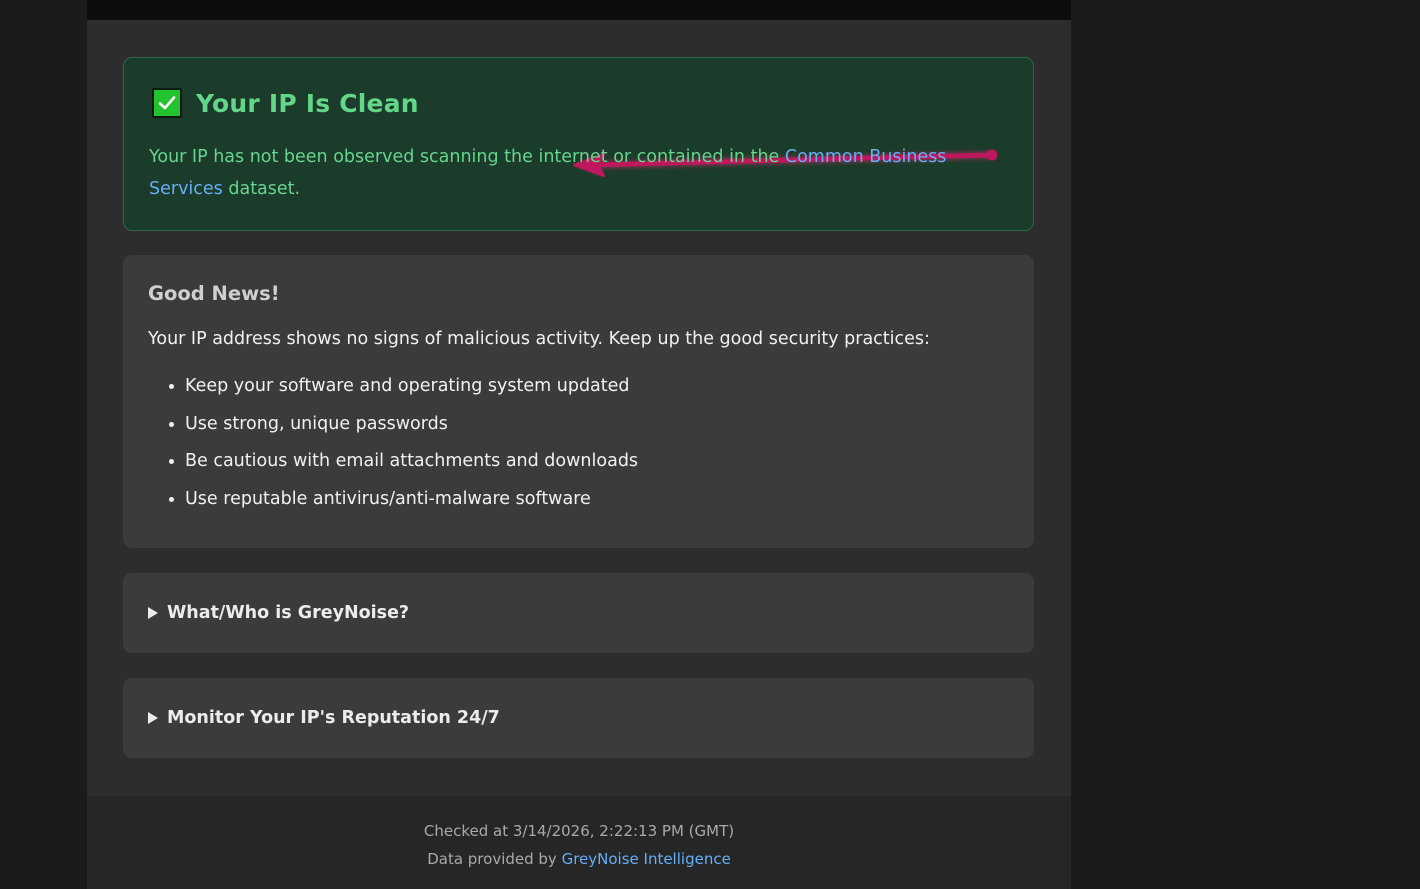 The width and height of the screenshot is (1420, 889). I want to click on faq-what-is-greynoise: What/Who is GreyNoise?, so click(578, 613).